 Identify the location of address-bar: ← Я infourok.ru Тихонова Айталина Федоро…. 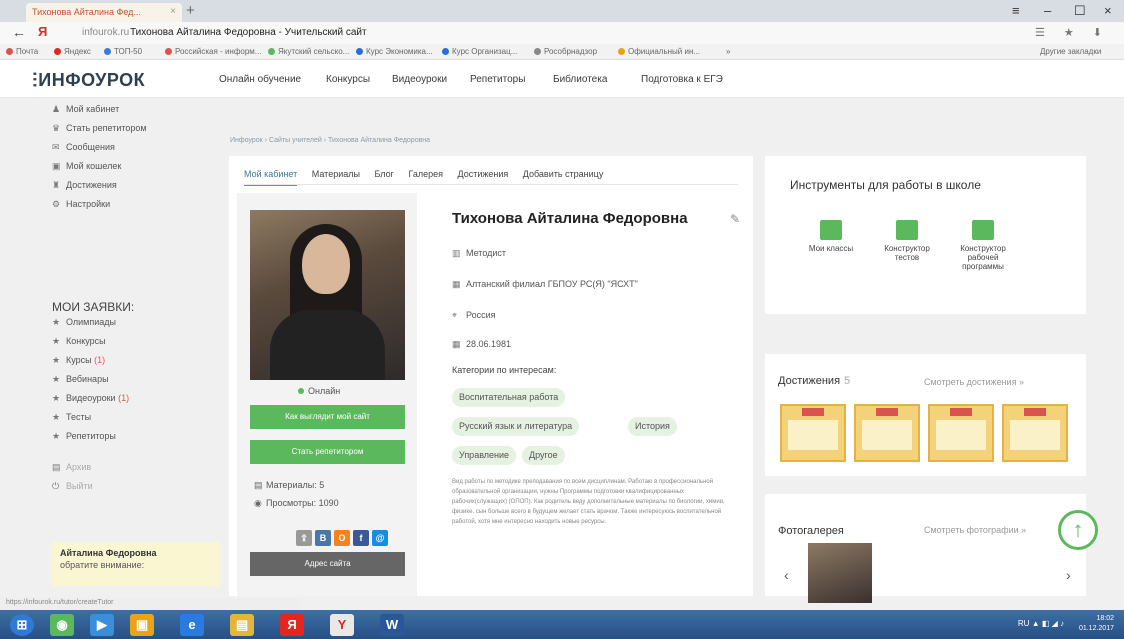
(562, 33).